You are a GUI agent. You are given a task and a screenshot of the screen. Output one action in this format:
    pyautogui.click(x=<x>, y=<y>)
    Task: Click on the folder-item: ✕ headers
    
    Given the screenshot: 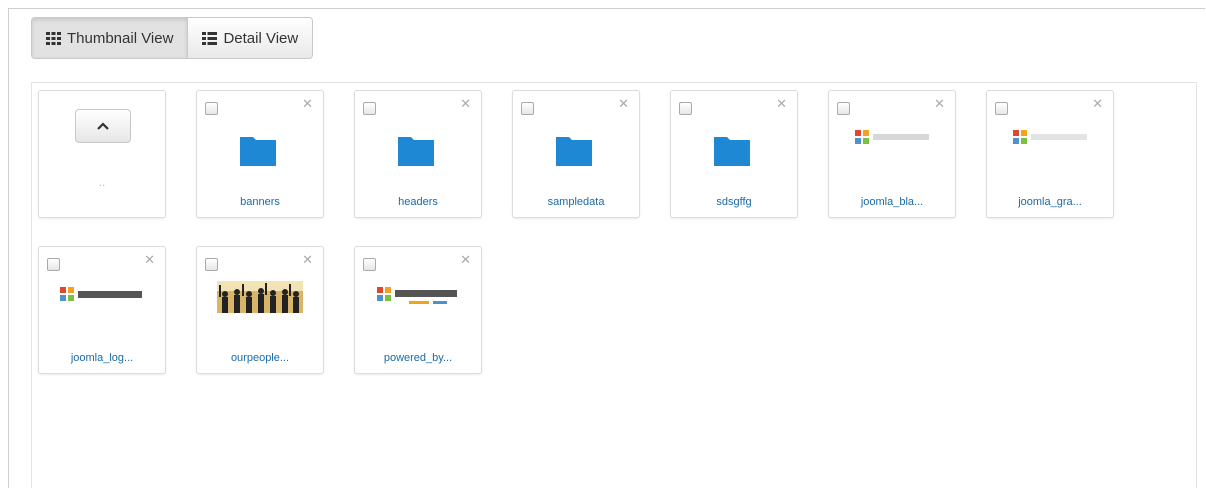 What is the action you would take?
    pyautogui.click(x=418, y=154)
    